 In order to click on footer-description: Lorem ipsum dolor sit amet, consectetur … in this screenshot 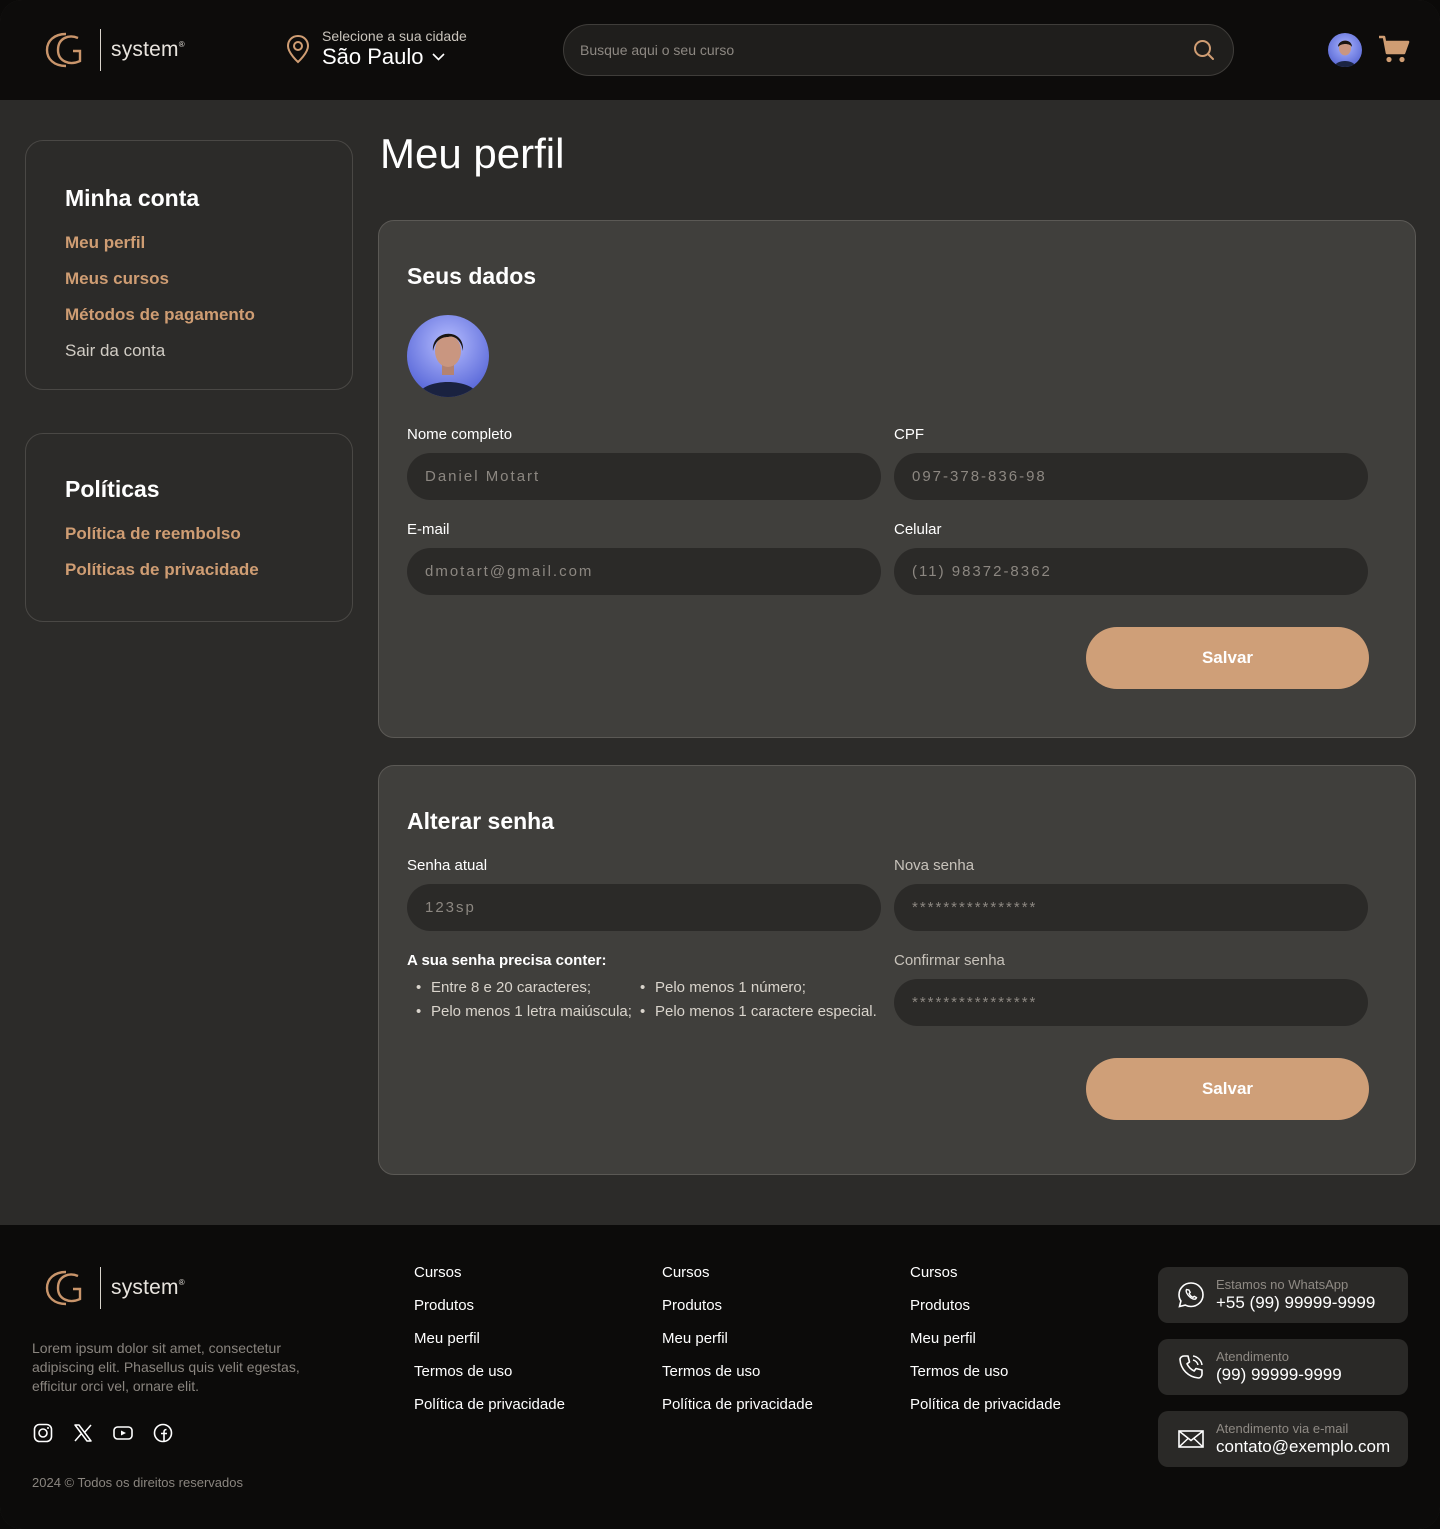, I will do `click(166, 1367)`.